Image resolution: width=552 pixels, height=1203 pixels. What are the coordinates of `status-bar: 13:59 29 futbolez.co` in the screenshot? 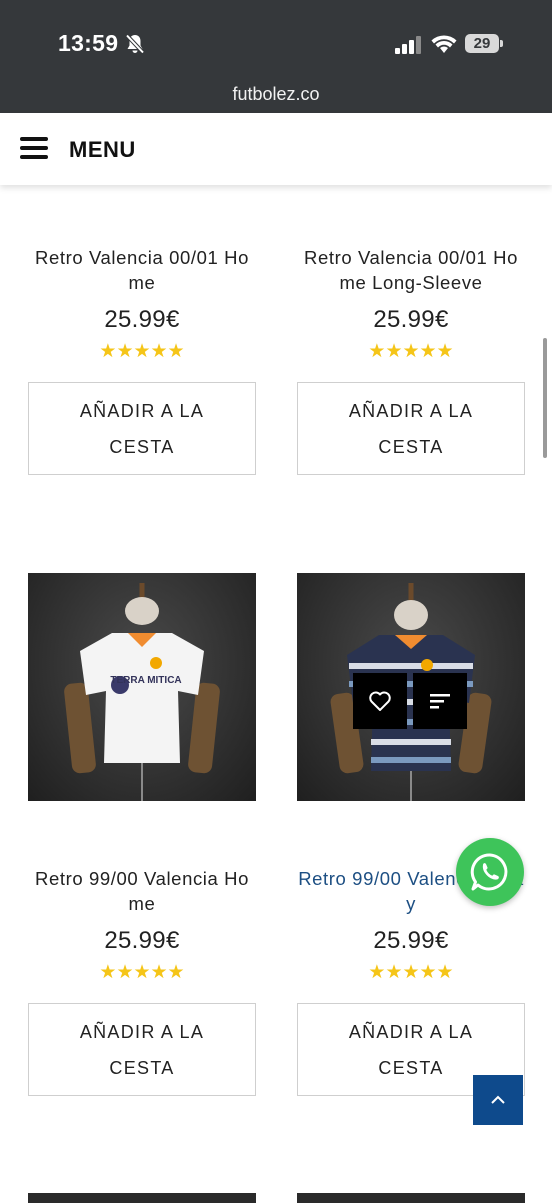 It's located at (276, 56).